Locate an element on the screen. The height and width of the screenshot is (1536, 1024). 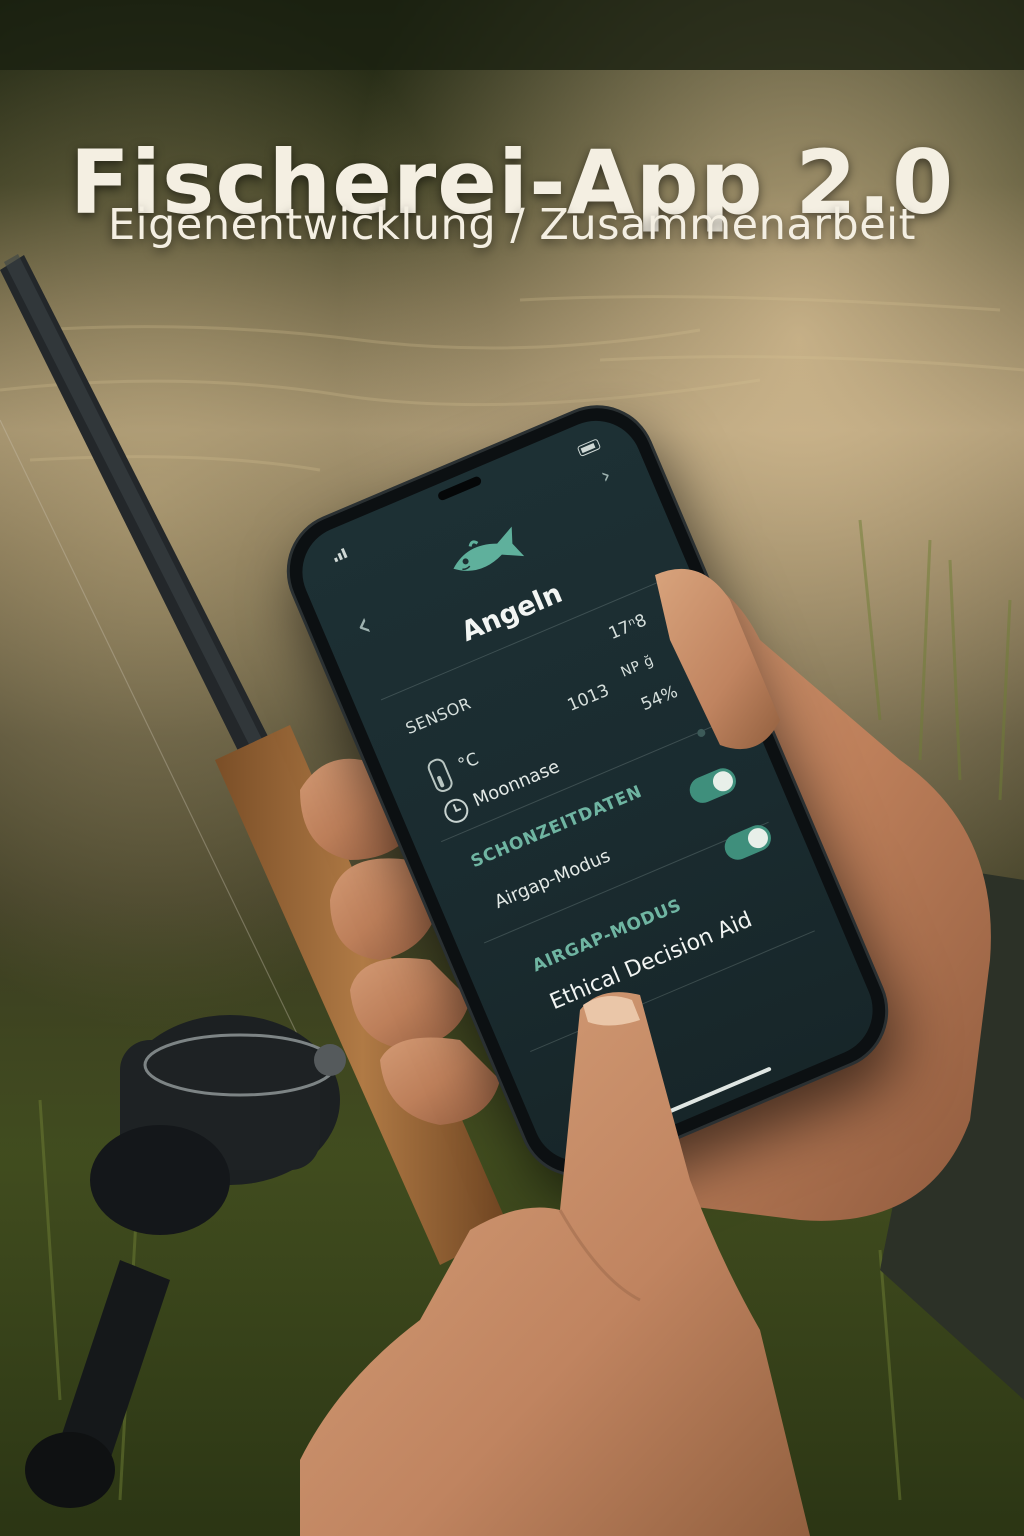
ethical-aid-toggle is located at coordinates (748, 842).